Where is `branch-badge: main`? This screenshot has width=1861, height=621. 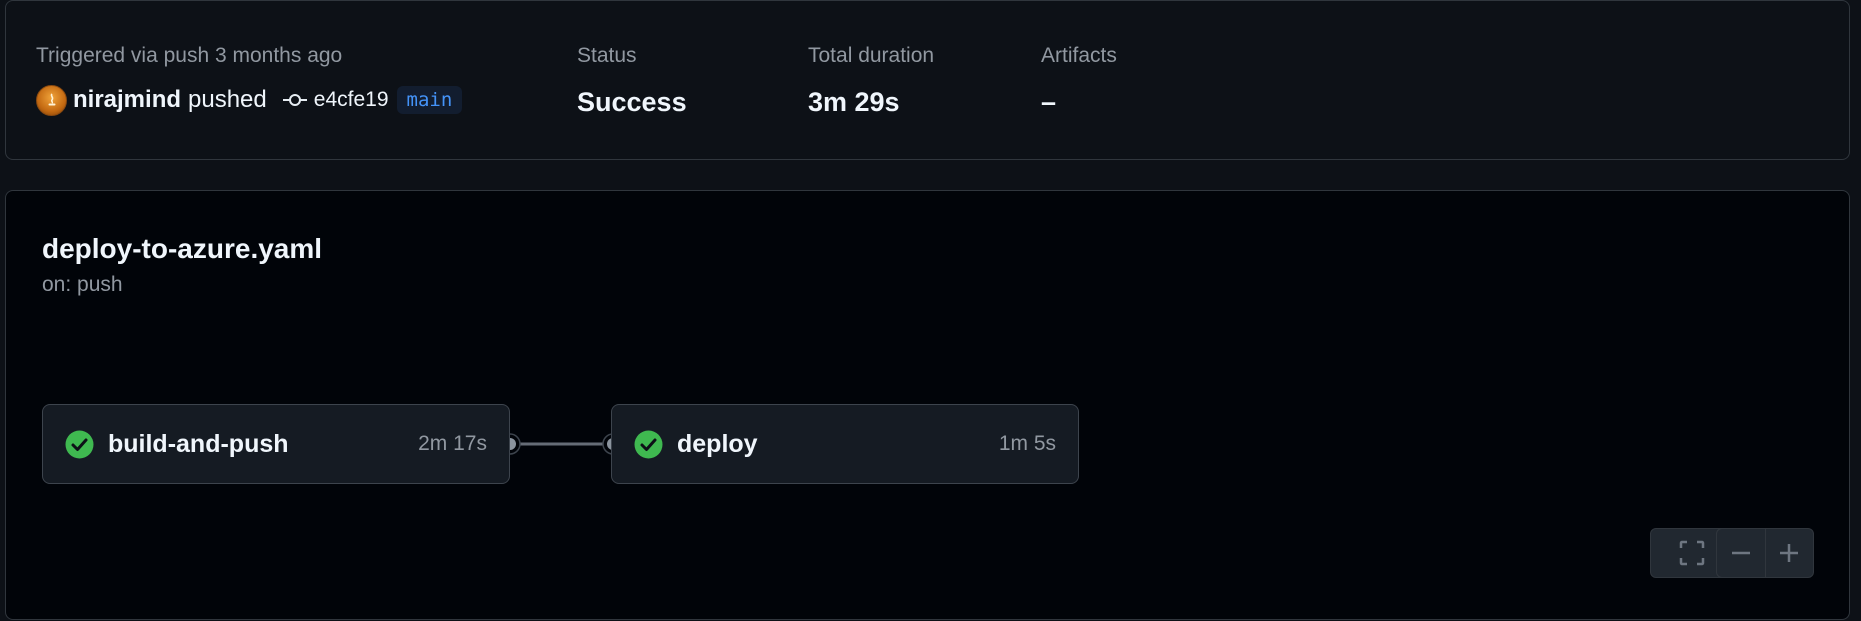 branch-badge: main is located at coordinates (429, 100).